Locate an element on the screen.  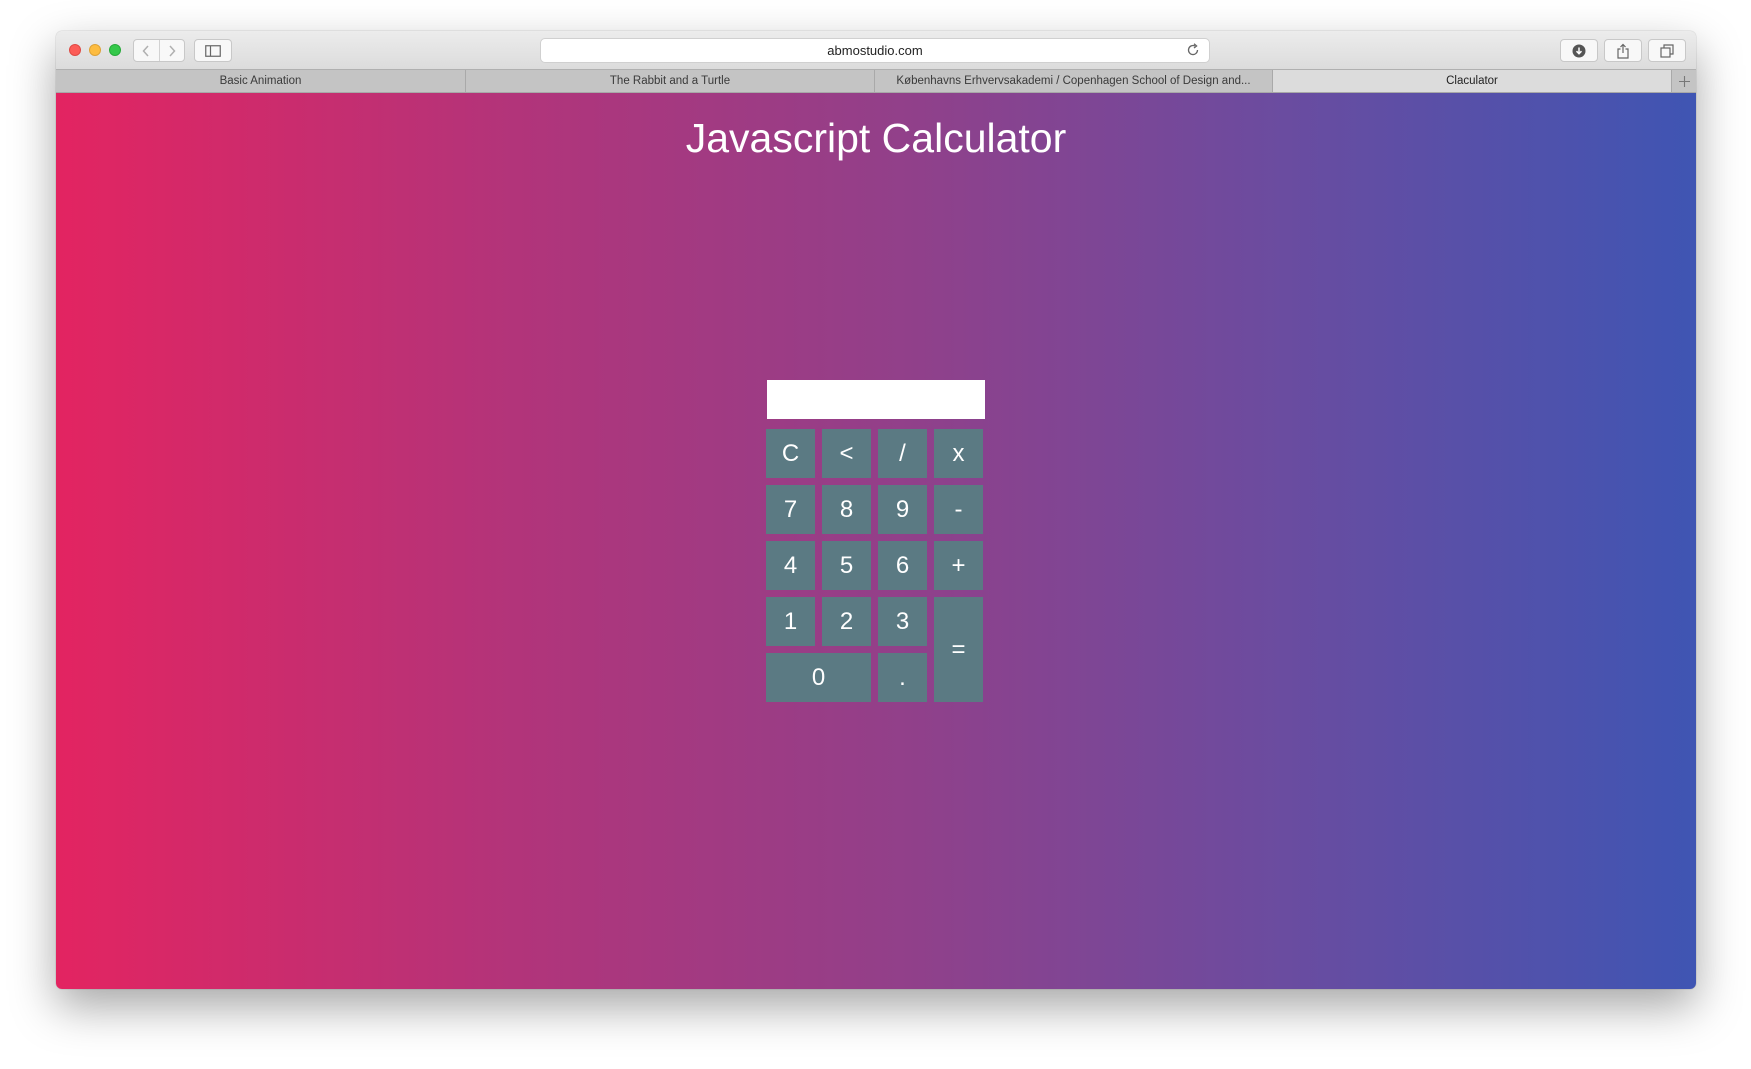
key-plus: + is located at coordinates (958, 565).